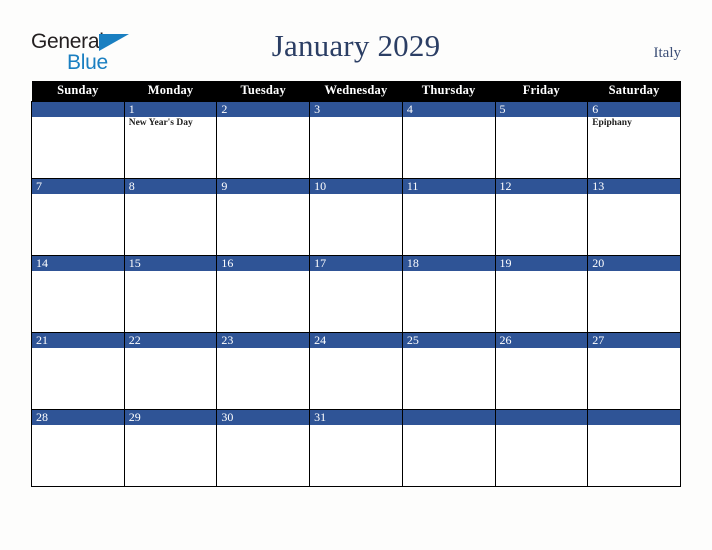 The height and width of the screenshot is (550, 712). I want to click on calendar-day-cell: 29, so click(170, 447).